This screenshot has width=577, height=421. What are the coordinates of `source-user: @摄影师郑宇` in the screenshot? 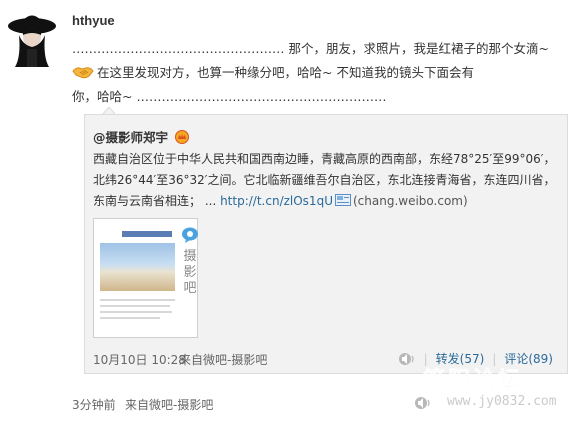 It's located at (141, 136).